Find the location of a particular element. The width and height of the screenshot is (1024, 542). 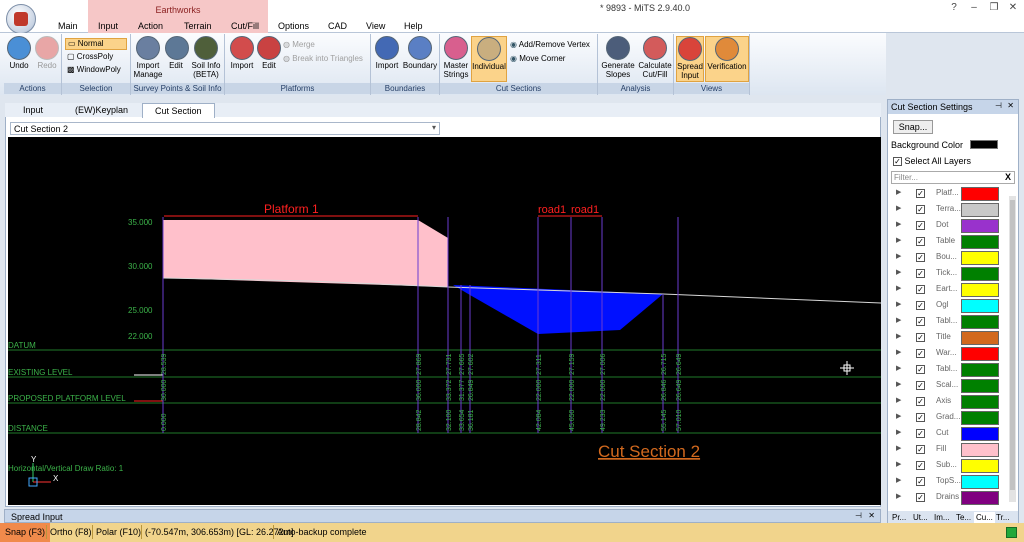

pin-icon: ⊣ is located at coordinates (998, 105).